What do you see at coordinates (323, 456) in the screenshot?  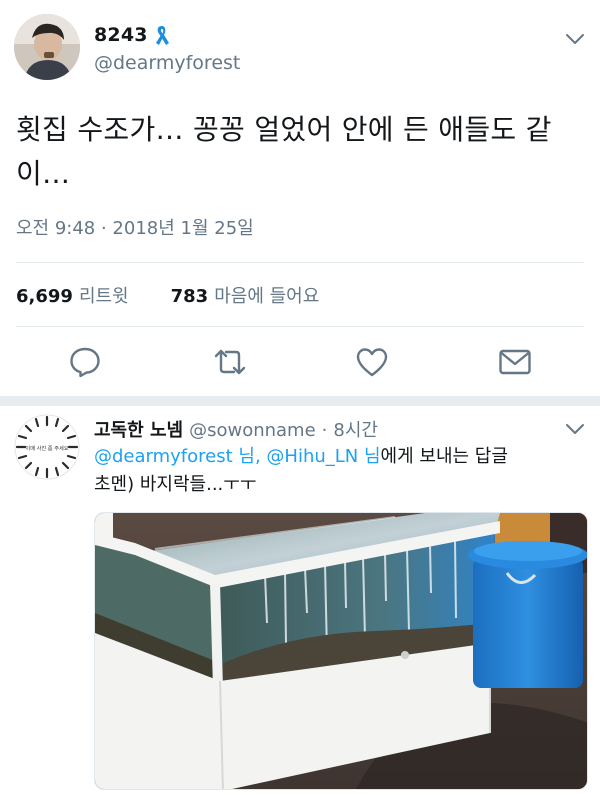 I see `mention-link: @Hihu_LN 님` at bounding box center [323, 456].